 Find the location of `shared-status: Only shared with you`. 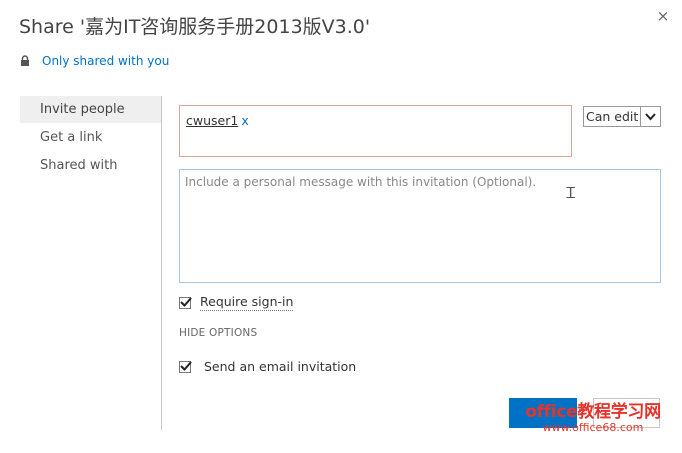

shared-status: Only shared with you is located at coordinates (94, 61).